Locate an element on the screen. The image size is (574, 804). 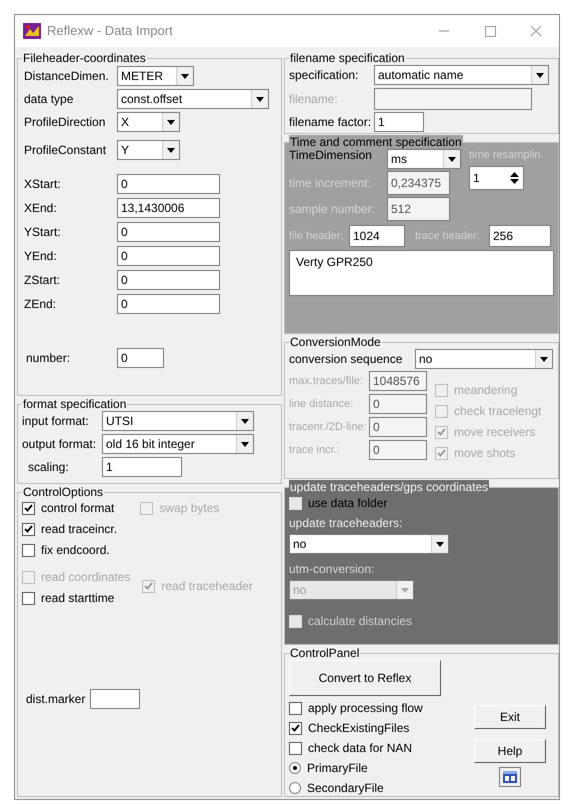
text-field: 13,1430006 is located at coordinates (168, 208).